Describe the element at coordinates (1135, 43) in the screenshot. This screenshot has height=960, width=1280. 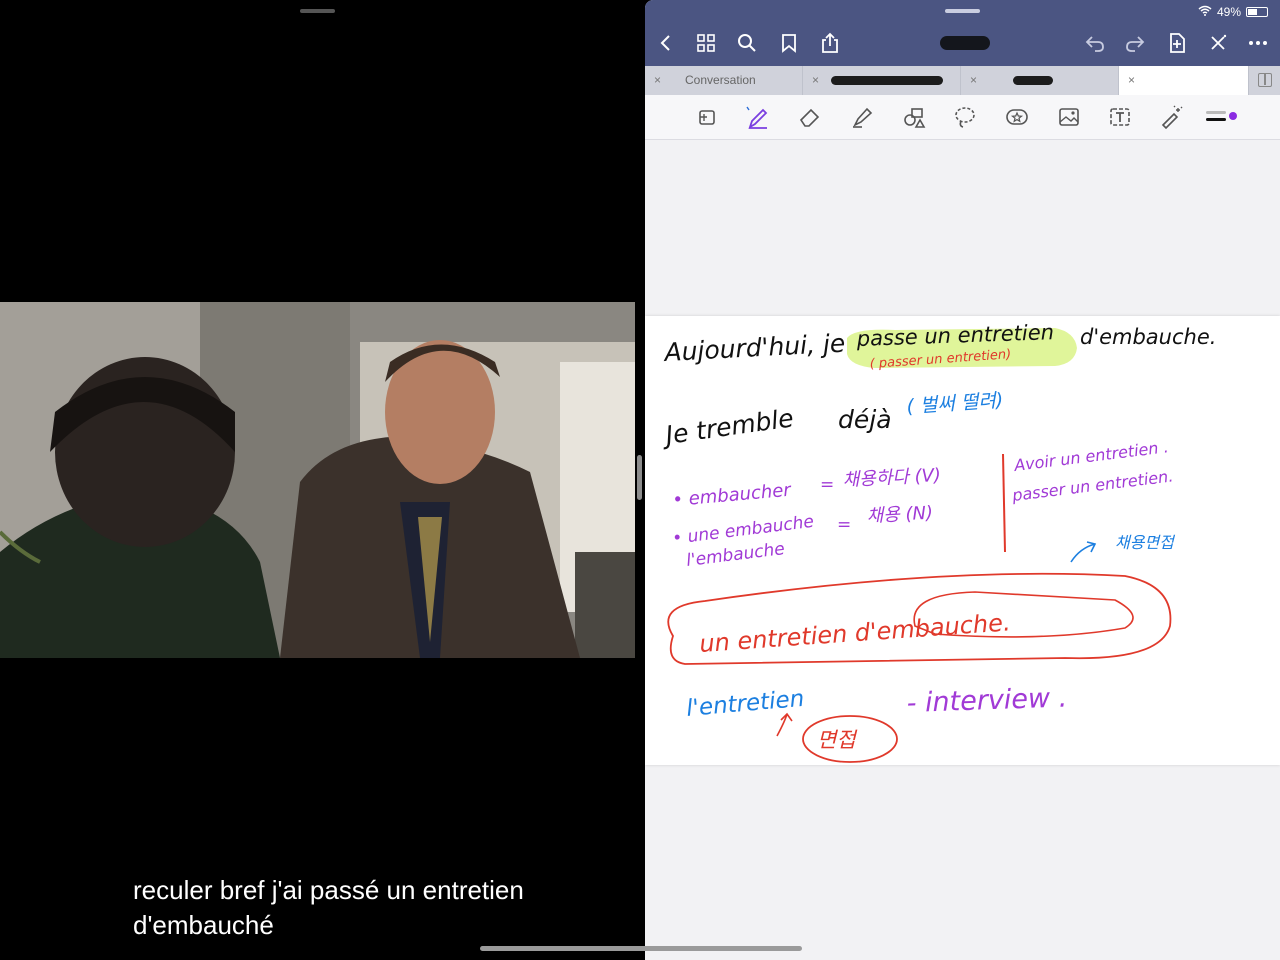
I see `redo-icon` at that location.